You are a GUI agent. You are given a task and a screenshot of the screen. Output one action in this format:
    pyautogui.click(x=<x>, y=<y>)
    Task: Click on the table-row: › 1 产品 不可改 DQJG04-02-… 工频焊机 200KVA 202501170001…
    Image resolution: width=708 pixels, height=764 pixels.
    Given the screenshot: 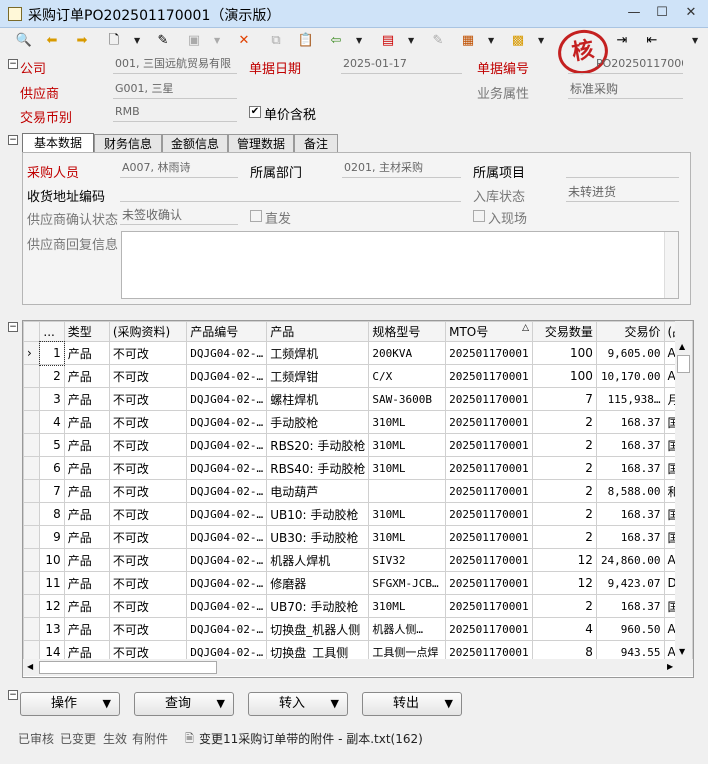 What is the action you would take?
    pyautogui.click(x=358, y=353)
    